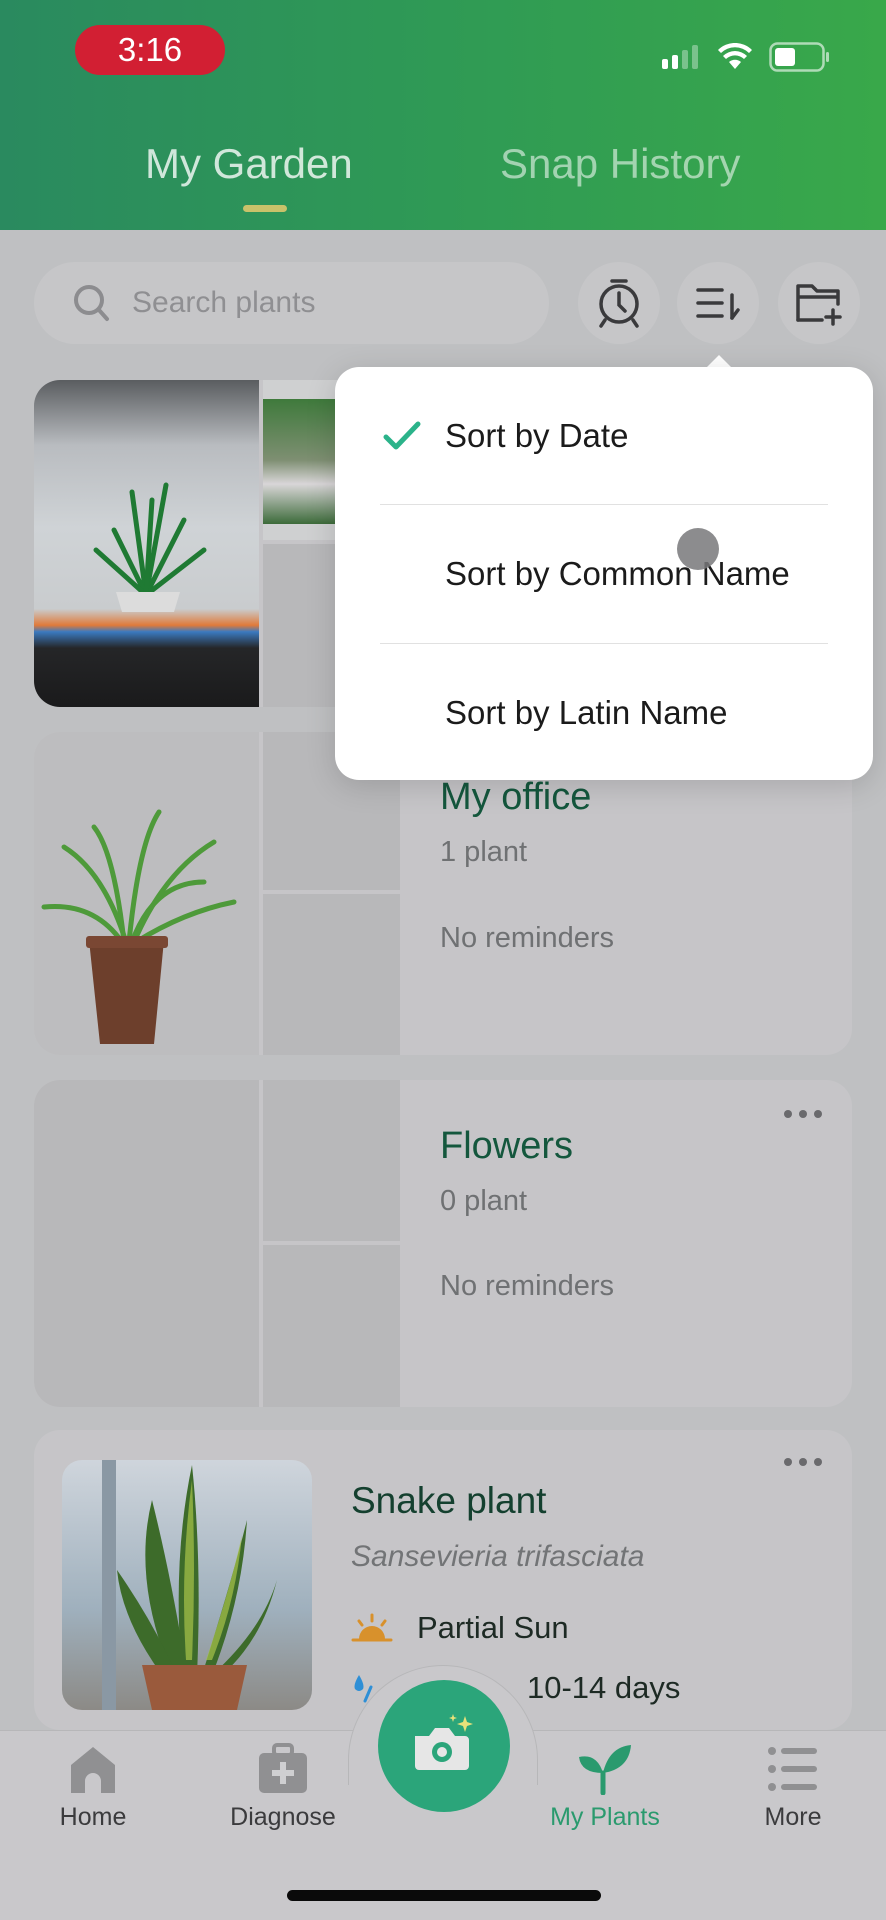  I want to click on nav-home-label: Home, so click(93, 1817).